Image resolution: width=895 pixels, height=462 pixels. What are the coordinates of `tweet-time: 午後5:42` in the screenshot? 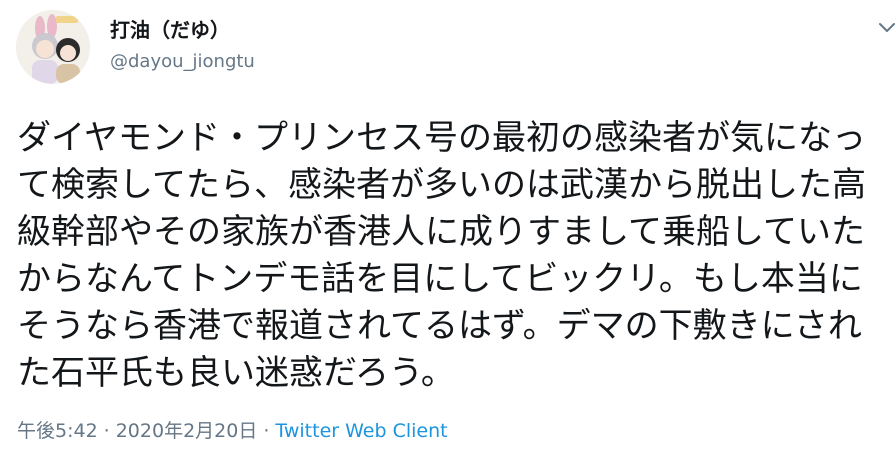 It's located at (57, 431).